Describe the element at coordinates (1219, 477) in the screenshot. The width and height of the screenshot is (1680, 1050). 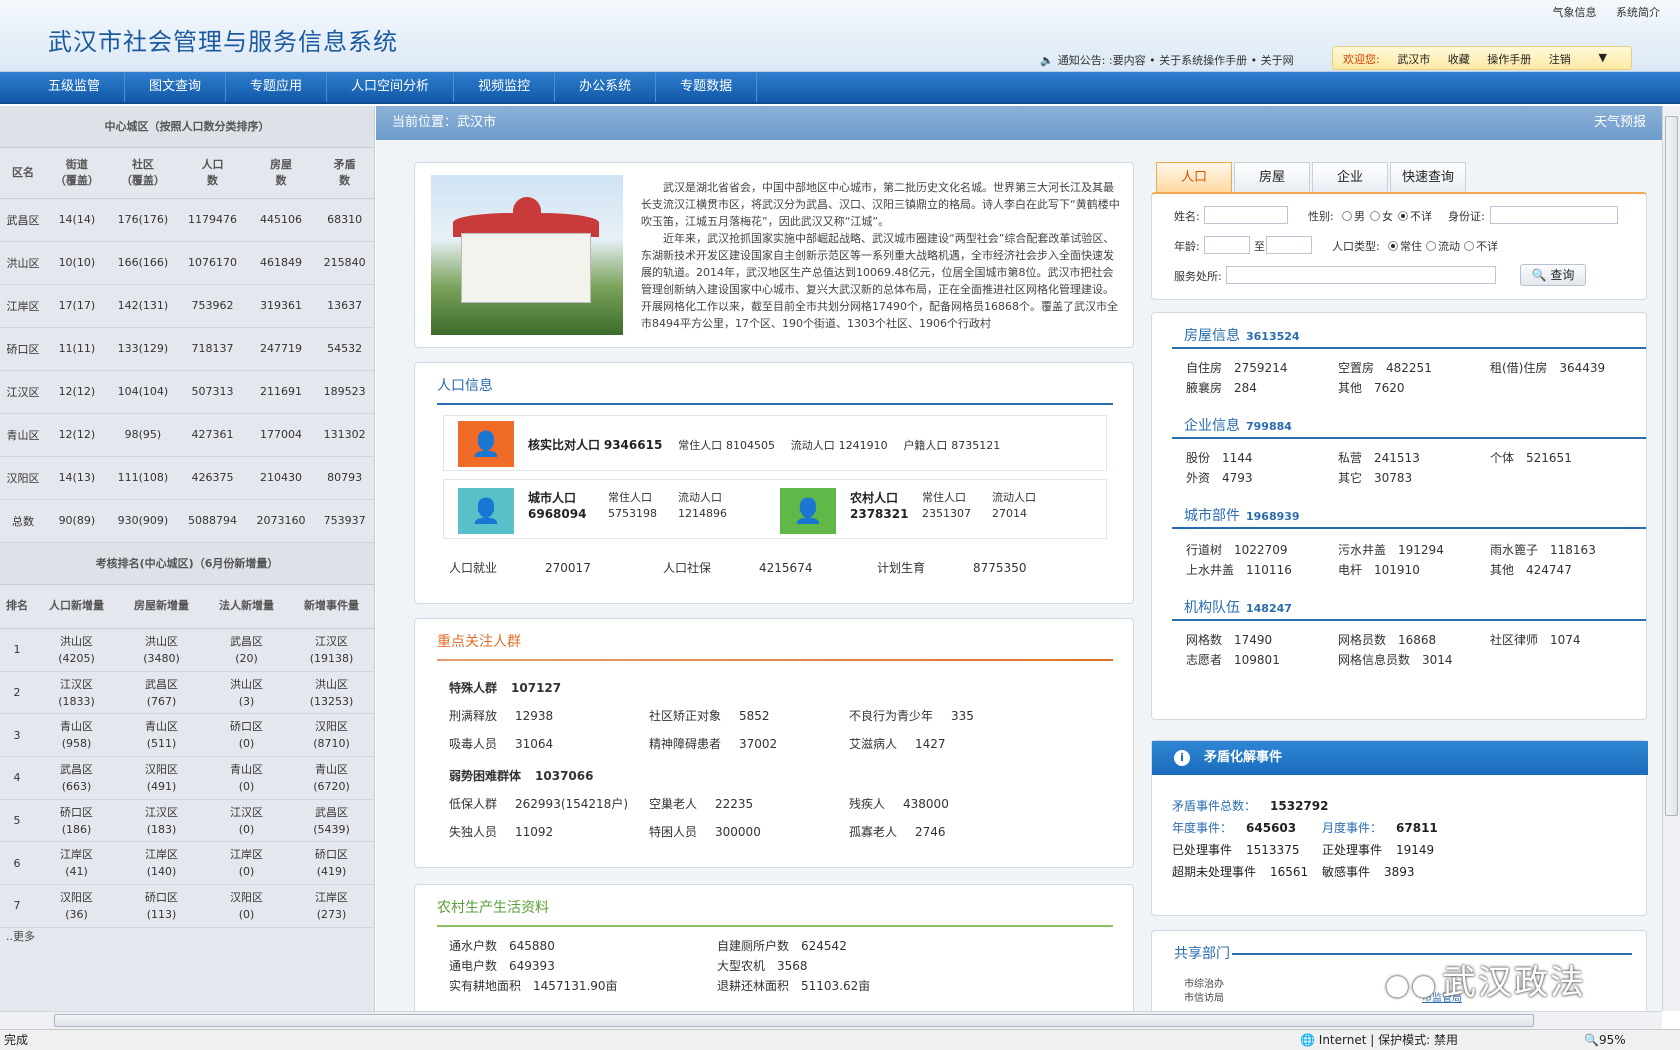
I see `stat-item: 外资 4793` at that location.